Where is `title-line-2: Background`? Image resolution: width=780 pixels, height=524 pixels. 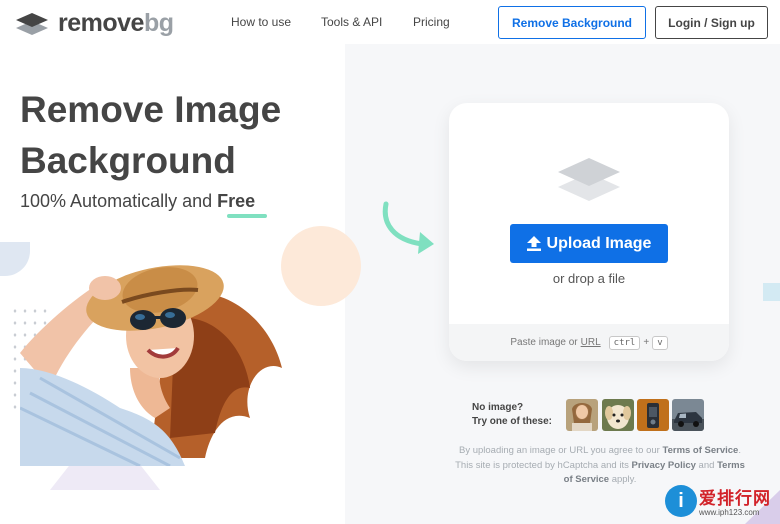 title-line-2: Background is located at coordinates (128, 160).